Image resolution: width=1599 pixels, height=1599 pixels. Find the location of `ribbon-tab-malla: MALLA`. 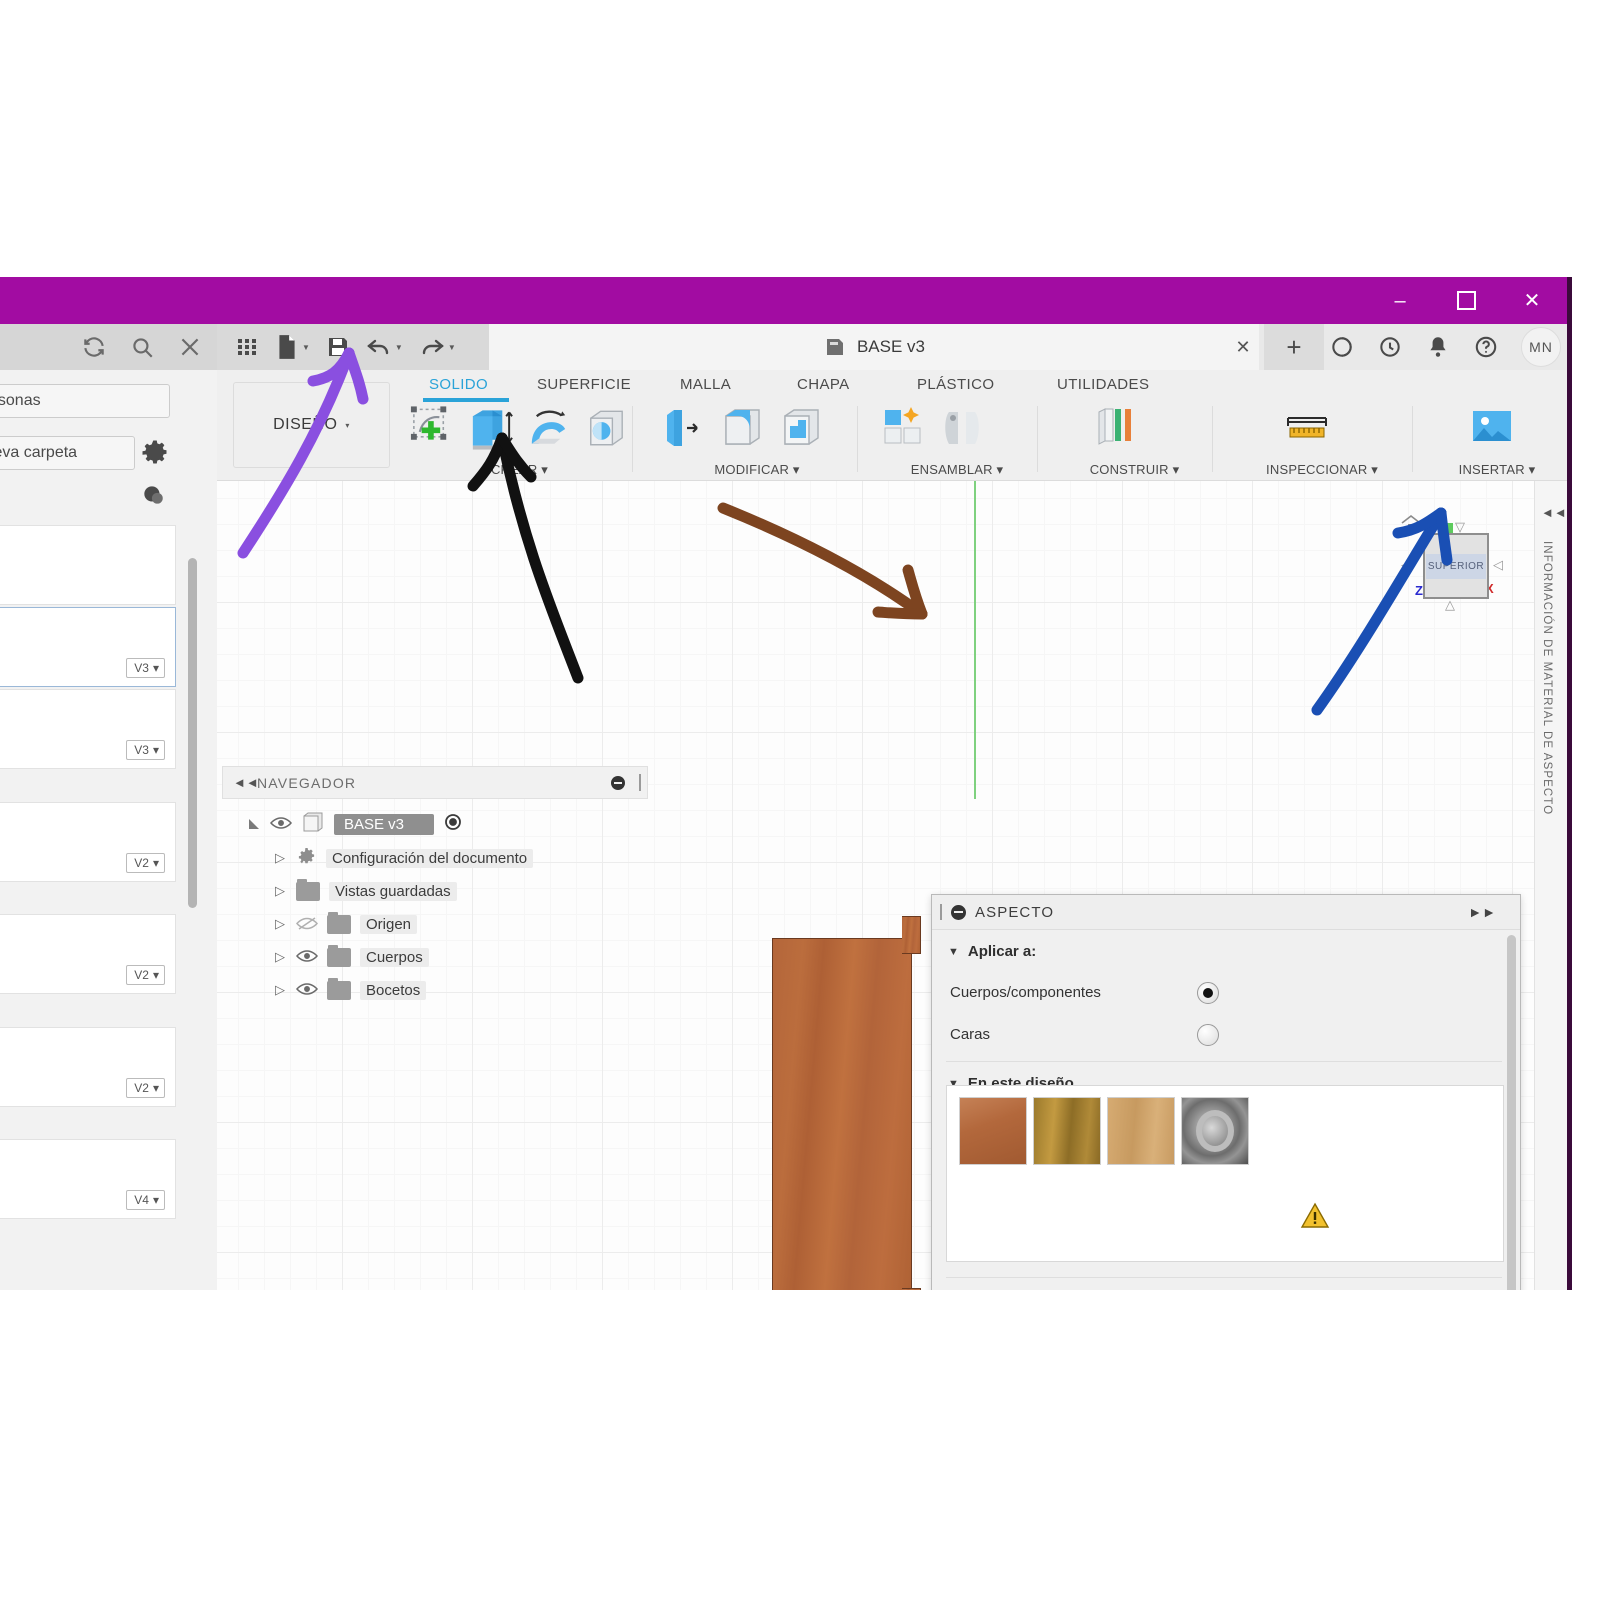

ribbon-tab-malla: MALLA is located at coordinates (705, 384).